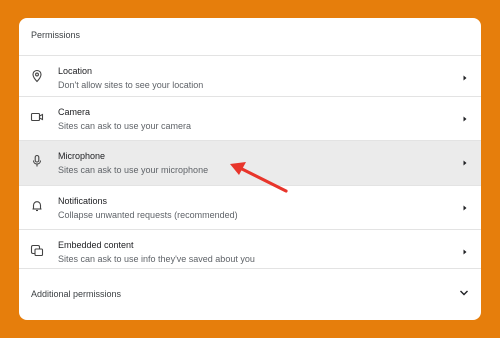  Describe the element at coordinates (259, 177) in the screenshot. I see `annotation-arrow-icon` at that location.